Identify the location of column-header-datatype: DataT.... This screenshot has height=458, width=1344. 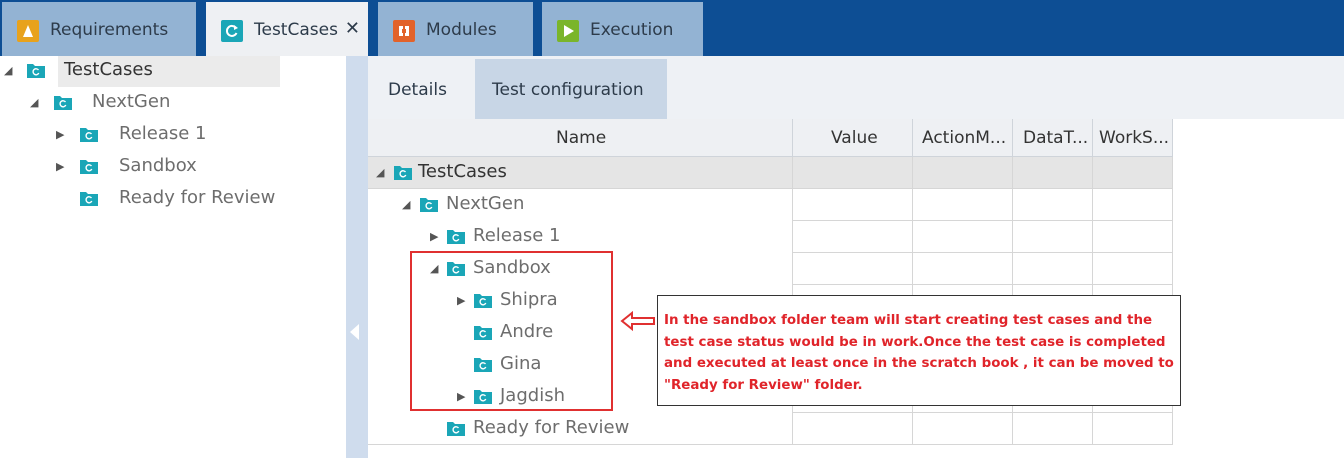
(1053, 137).